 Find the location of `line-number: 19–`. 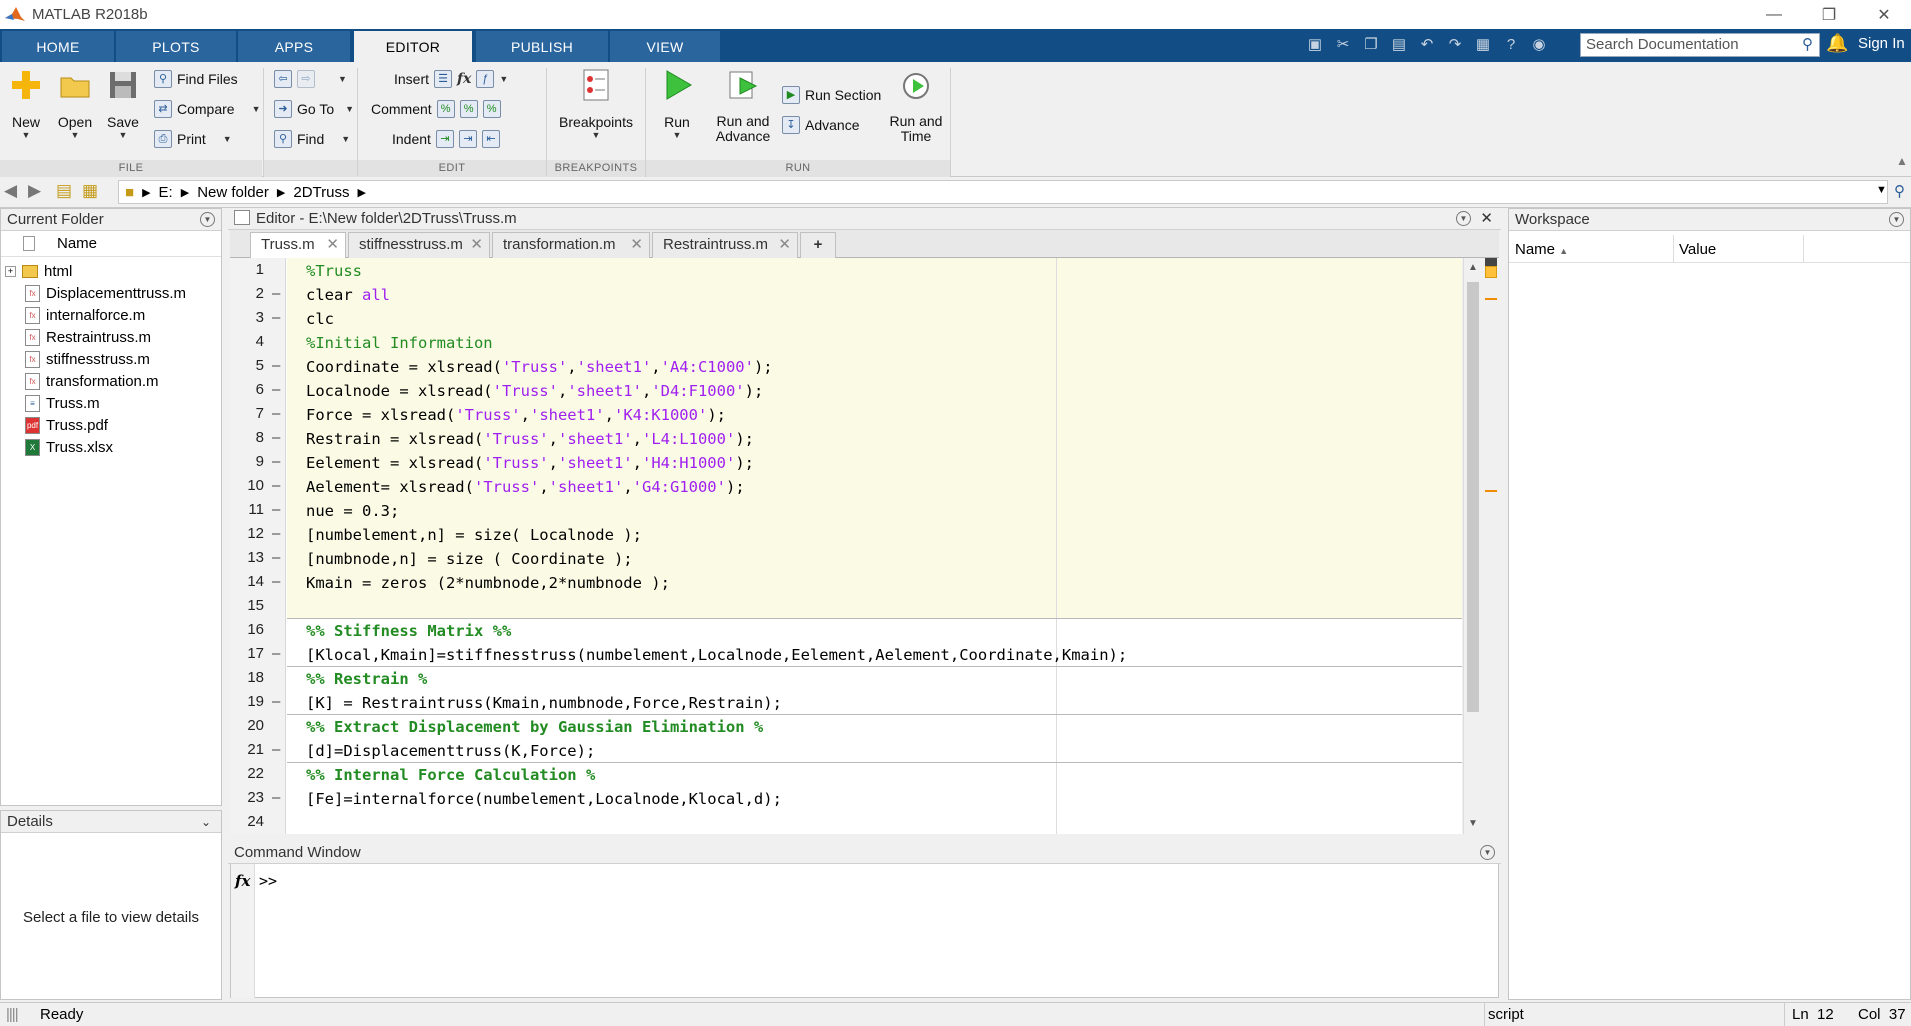

line-number: 19– is located at coordinates (262, 701).